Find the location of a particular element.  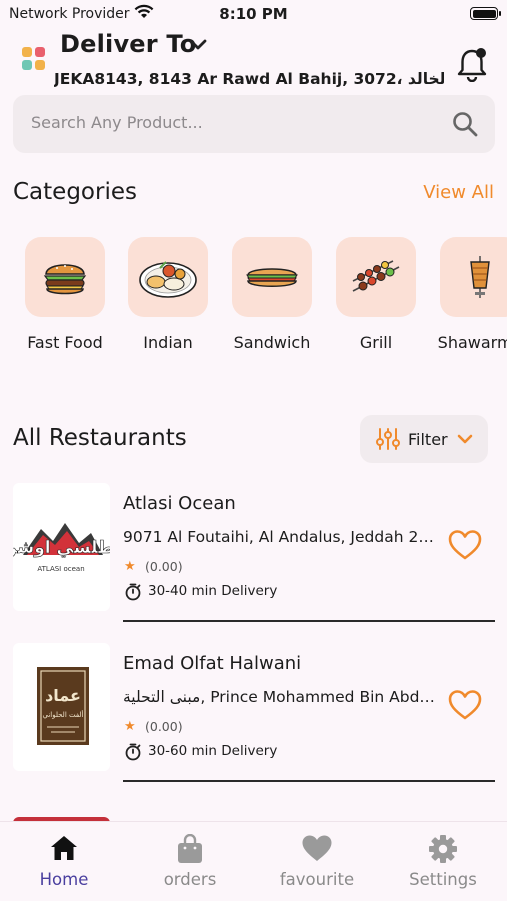

category-fast-food: Fast Food is located at coordinates (65, 294).